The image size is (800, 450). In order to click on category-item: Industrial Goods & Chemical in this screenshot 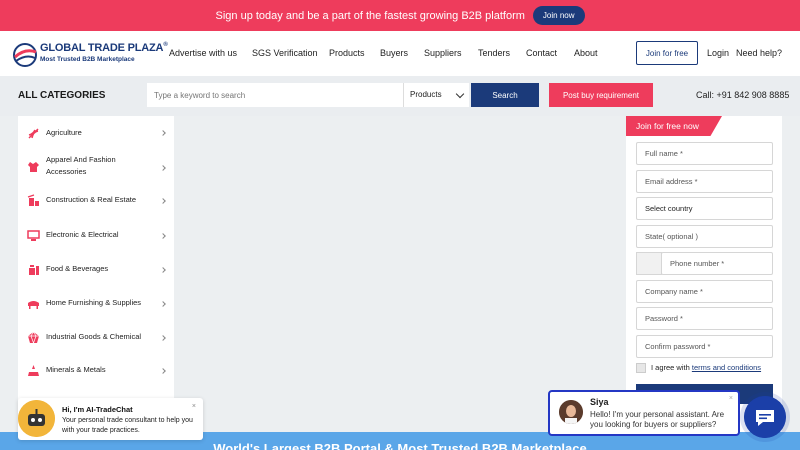, I will do `click(96, 337)`.